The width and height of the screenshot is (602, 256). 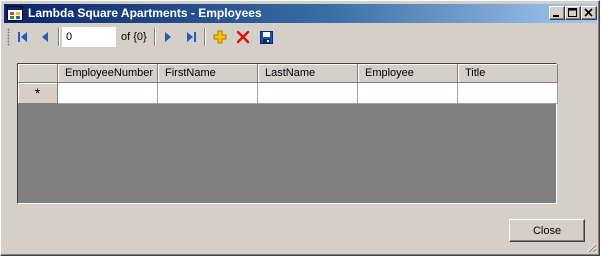 What do you see at coordinates (557, 13) in the screenshot?
I see `minimize-button` at bounding box center [557, 13].